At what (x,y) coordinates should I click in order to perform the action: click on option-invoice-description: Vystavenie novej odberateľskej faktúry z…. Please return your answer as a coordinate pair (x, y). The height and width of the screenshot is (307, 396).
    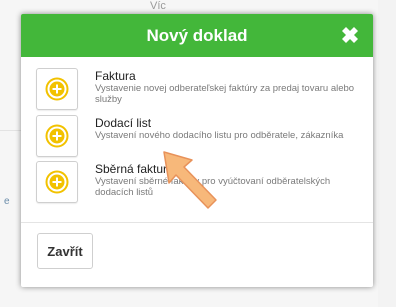
    Looking at the image, I should click on (225, 94).